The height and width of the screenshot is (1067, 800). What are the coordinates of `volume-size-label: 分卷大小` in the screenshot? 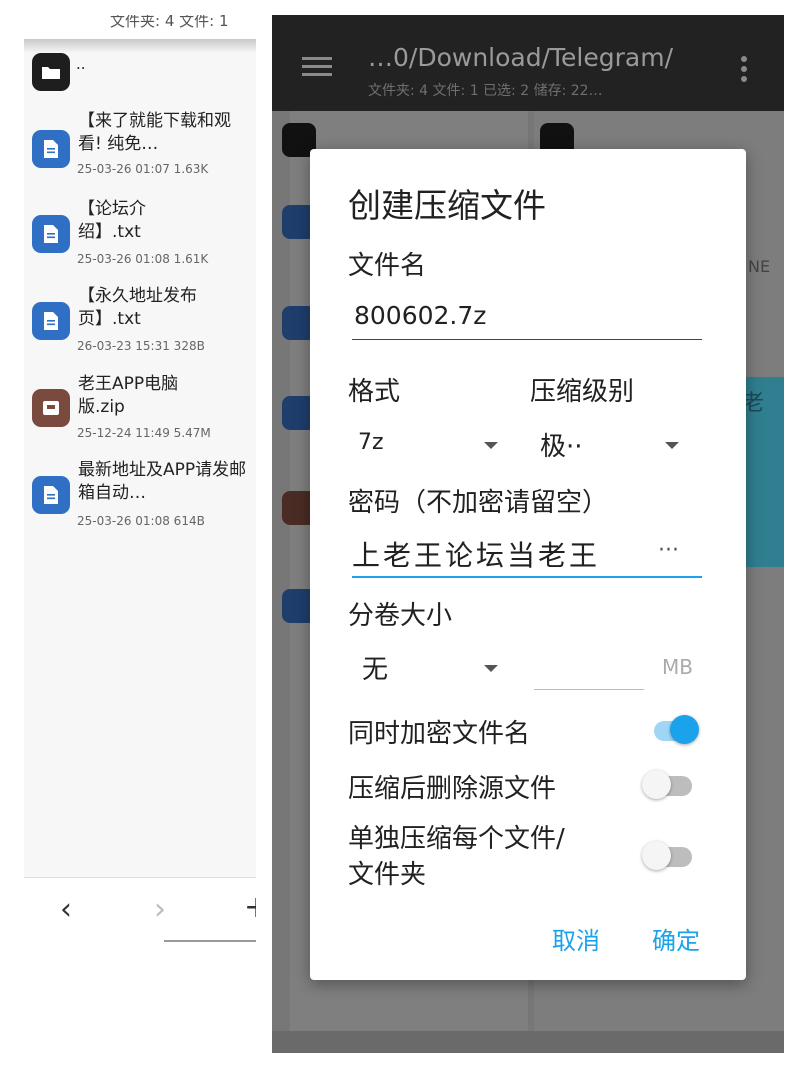 It's located at (400, 616).